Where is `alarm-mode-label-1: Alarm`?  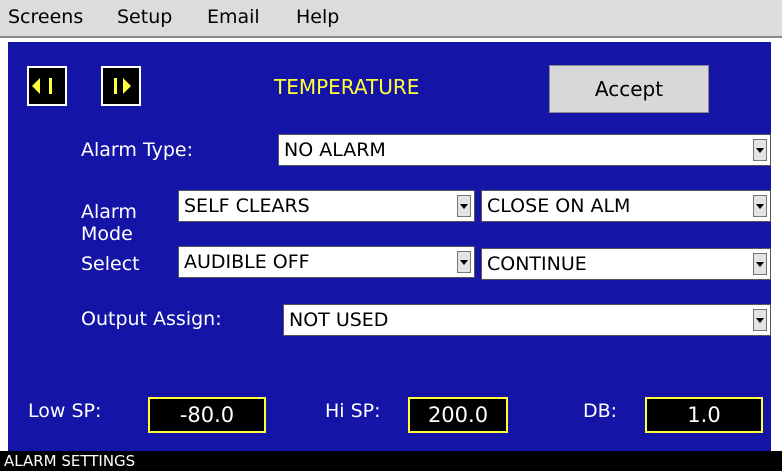
alarm-mode-label-1: Alarm is located at coordinates (109, 212).